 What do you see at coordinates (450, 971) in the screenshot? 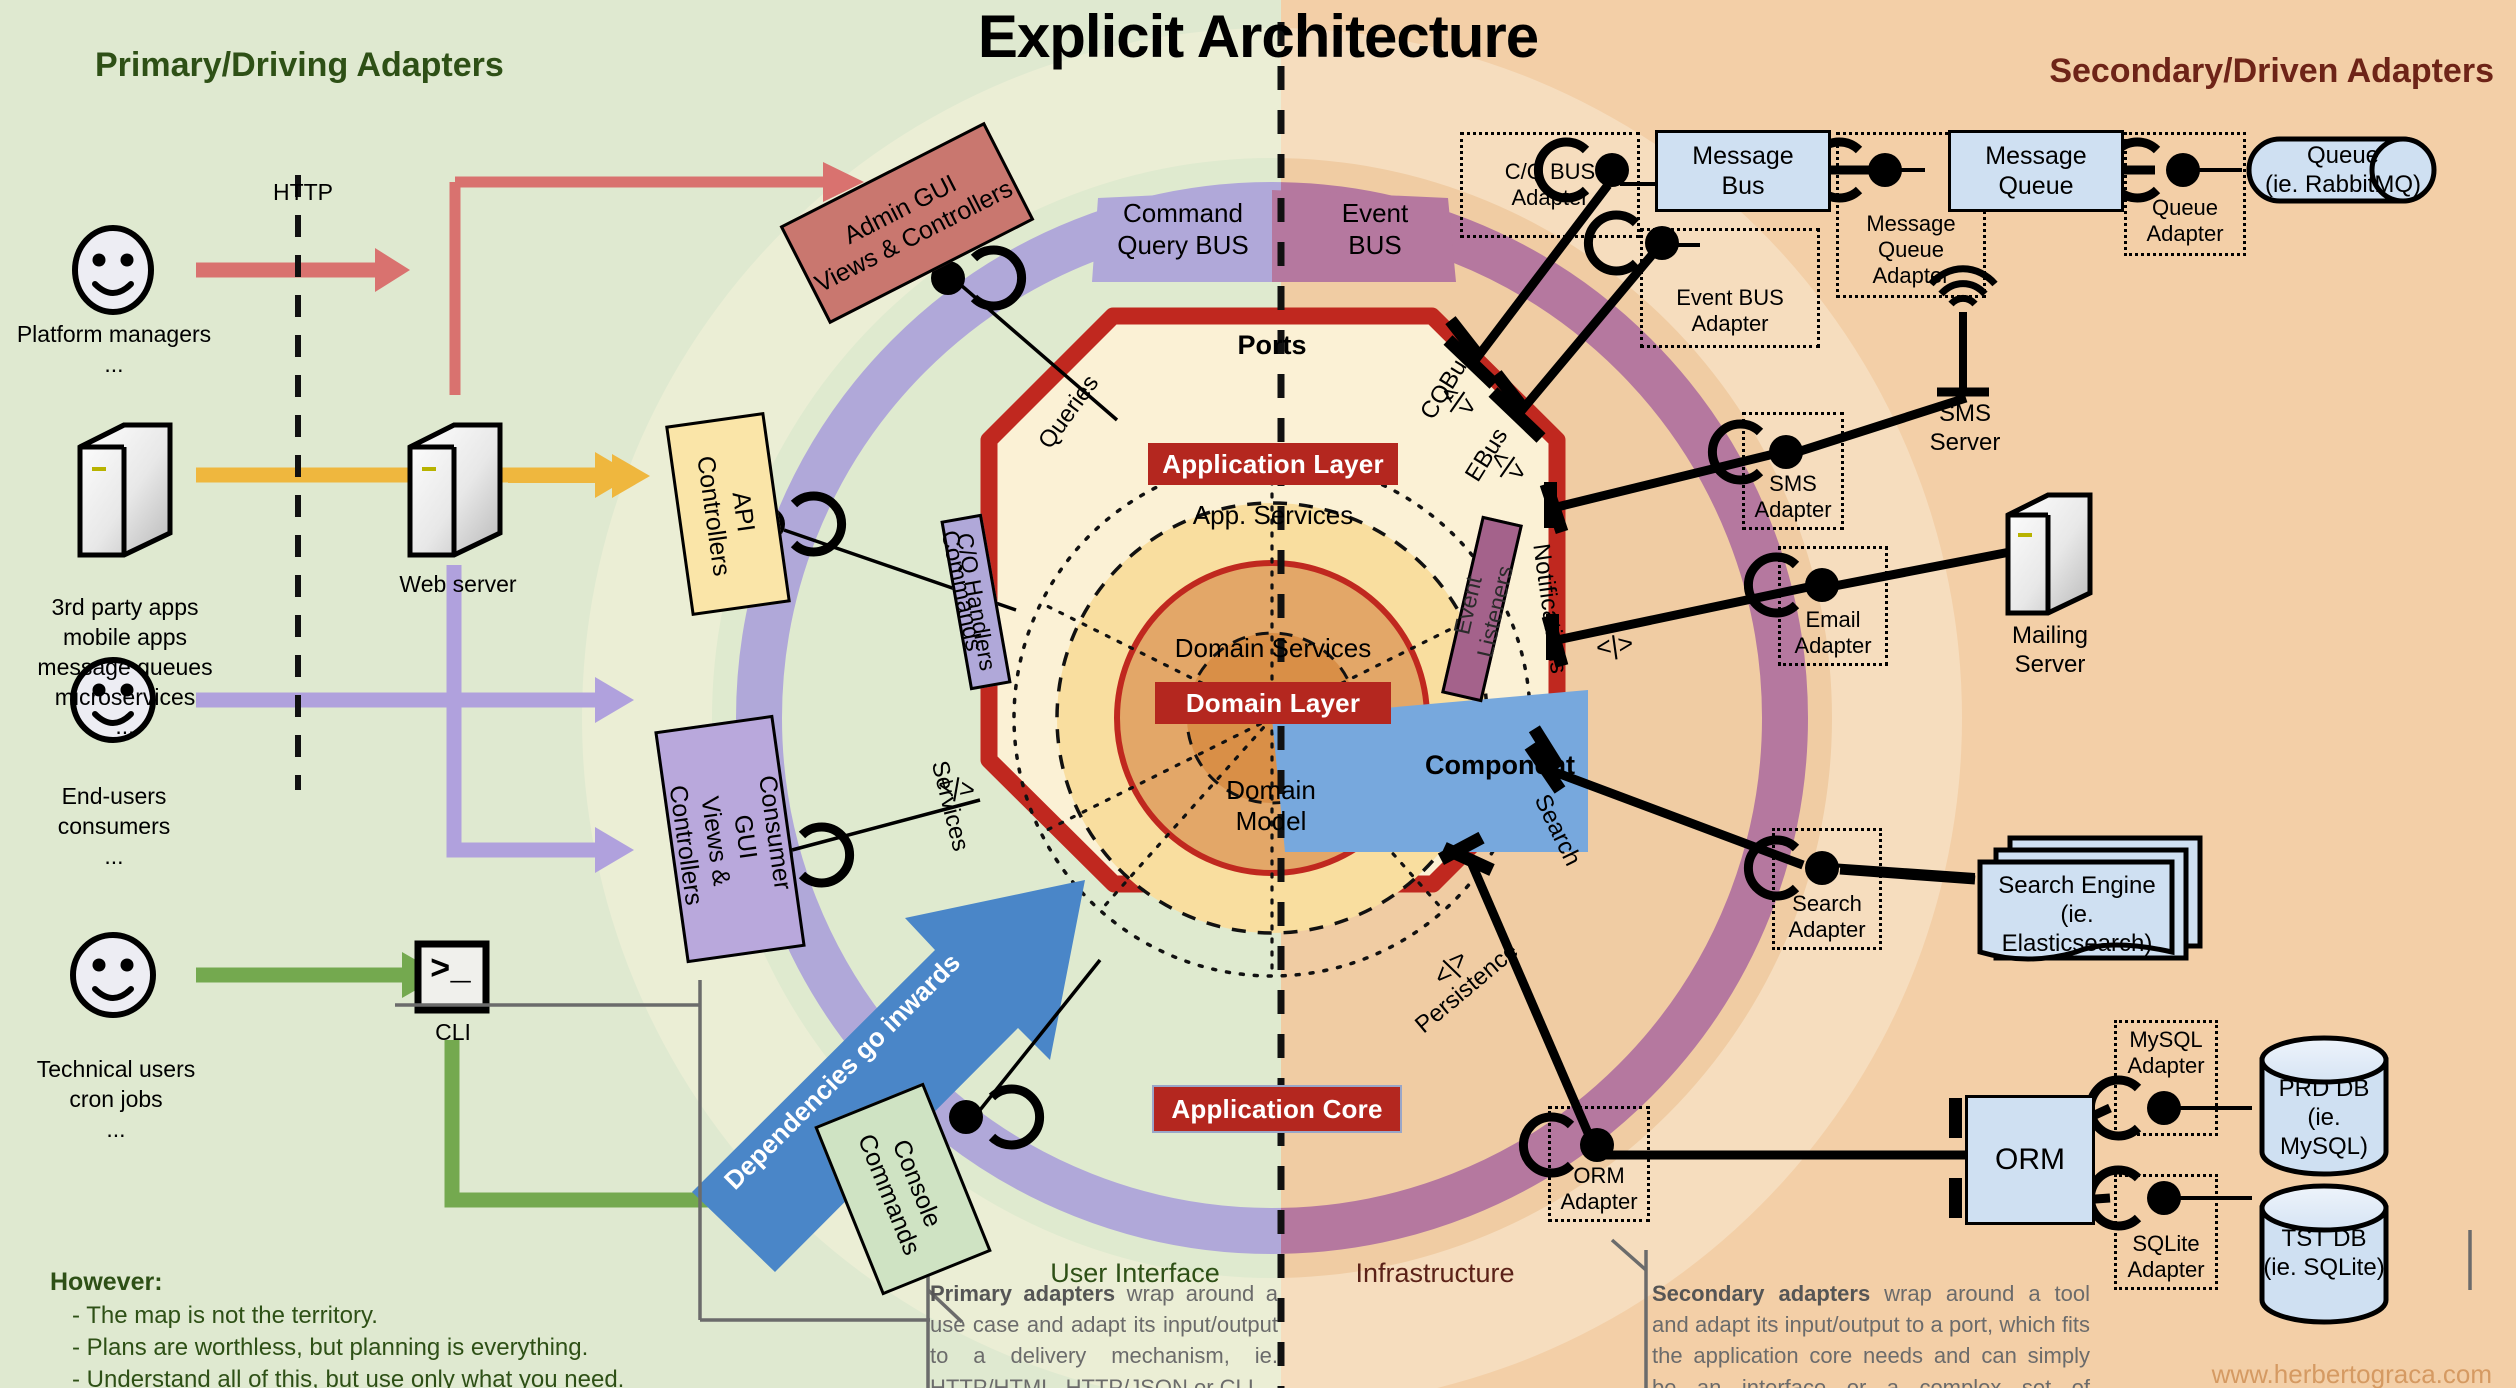
I see `cli-prompt-glyph: >_` at bounding box center [450, 971].